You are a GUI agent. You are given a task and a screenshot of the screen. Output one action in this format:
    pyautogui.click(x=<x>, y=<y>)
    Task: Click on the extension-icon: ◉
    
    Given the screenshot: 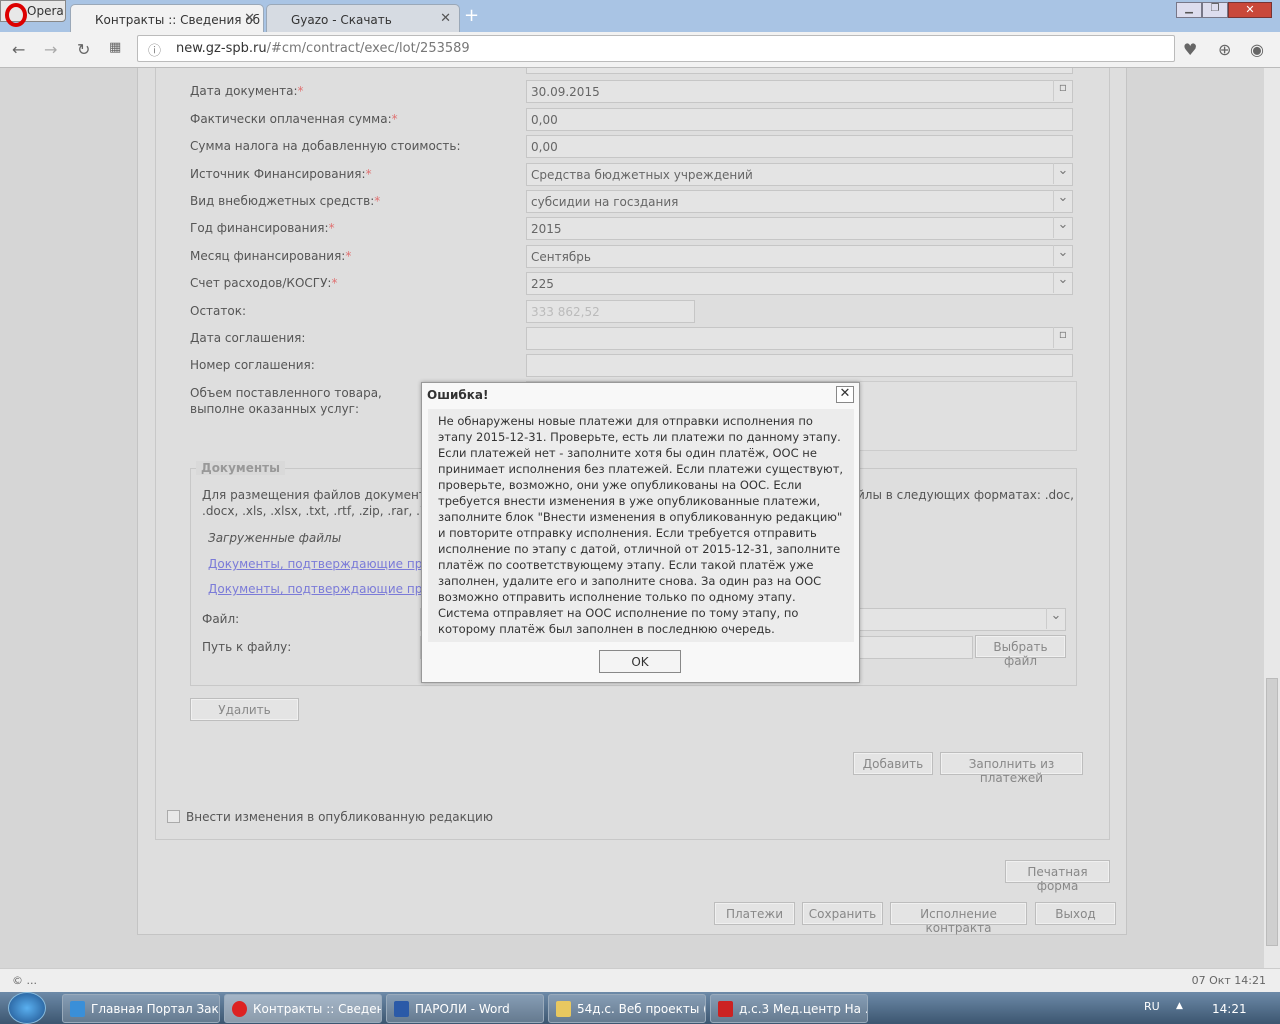 What is the action you would take?
    pyautogui.click(x=1257, y=49)
    